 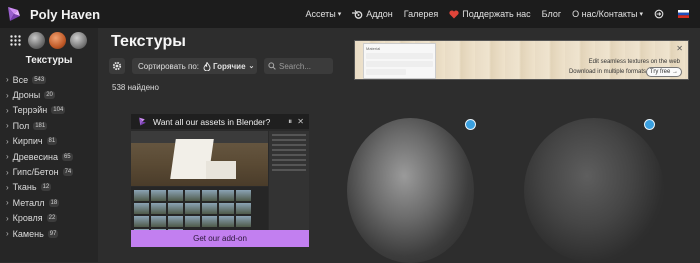 What do you see at coordinates (35, 156) in the screenshot?
I see `category-label: Древесина` at bounding box center [35, 156].